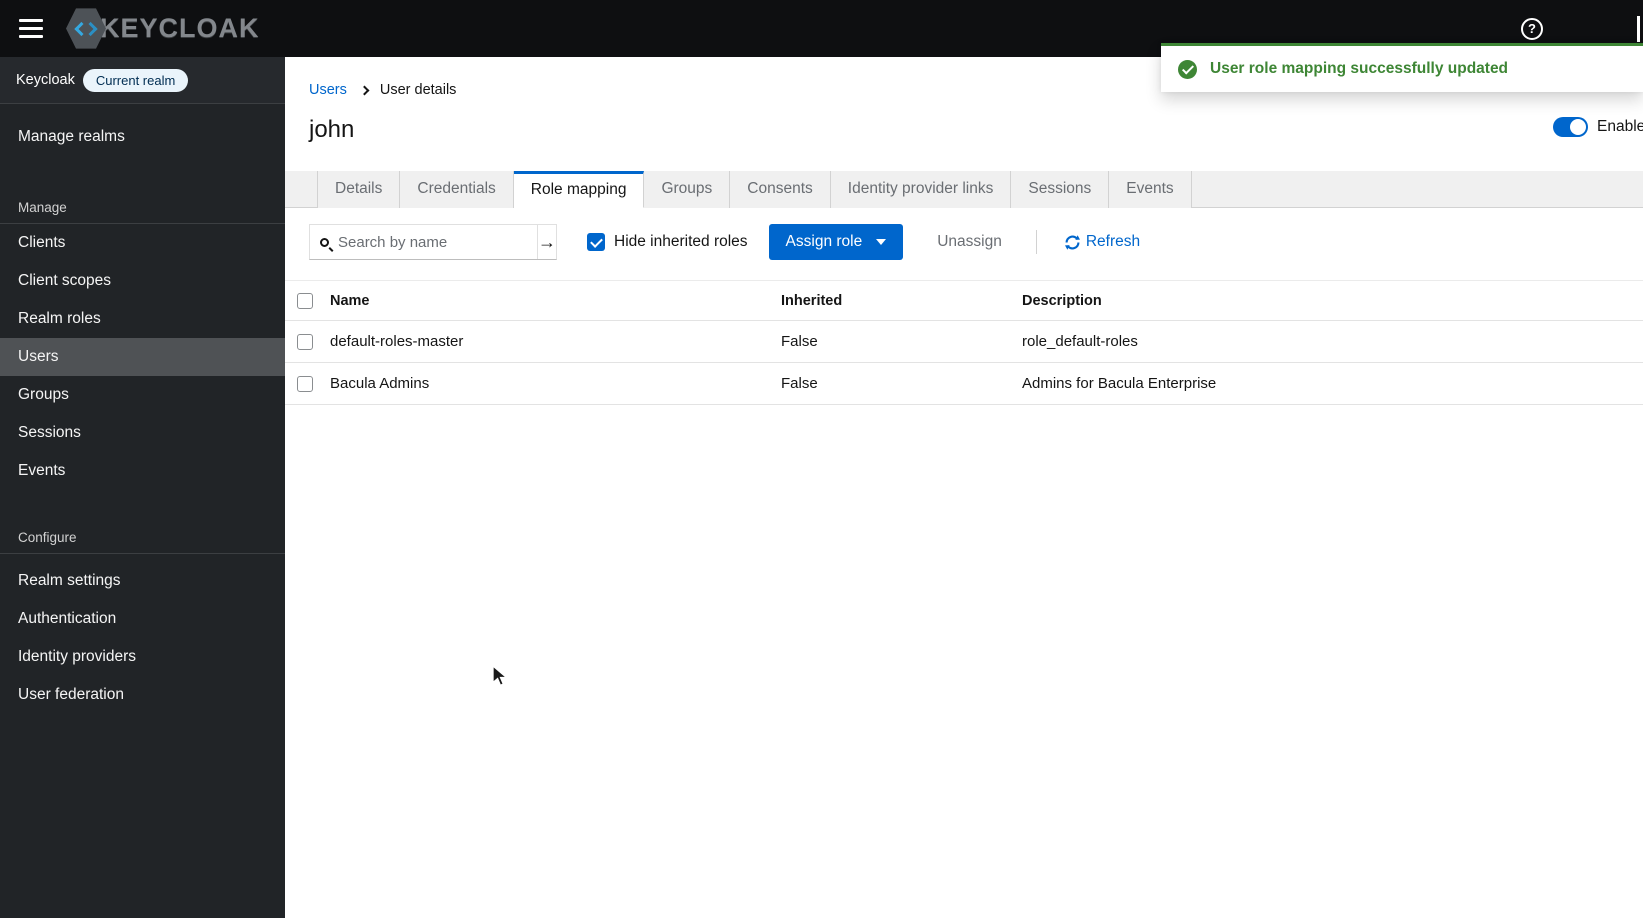  I want to click on success-toast: User role mapping successfully updated, so click(1402, 67).